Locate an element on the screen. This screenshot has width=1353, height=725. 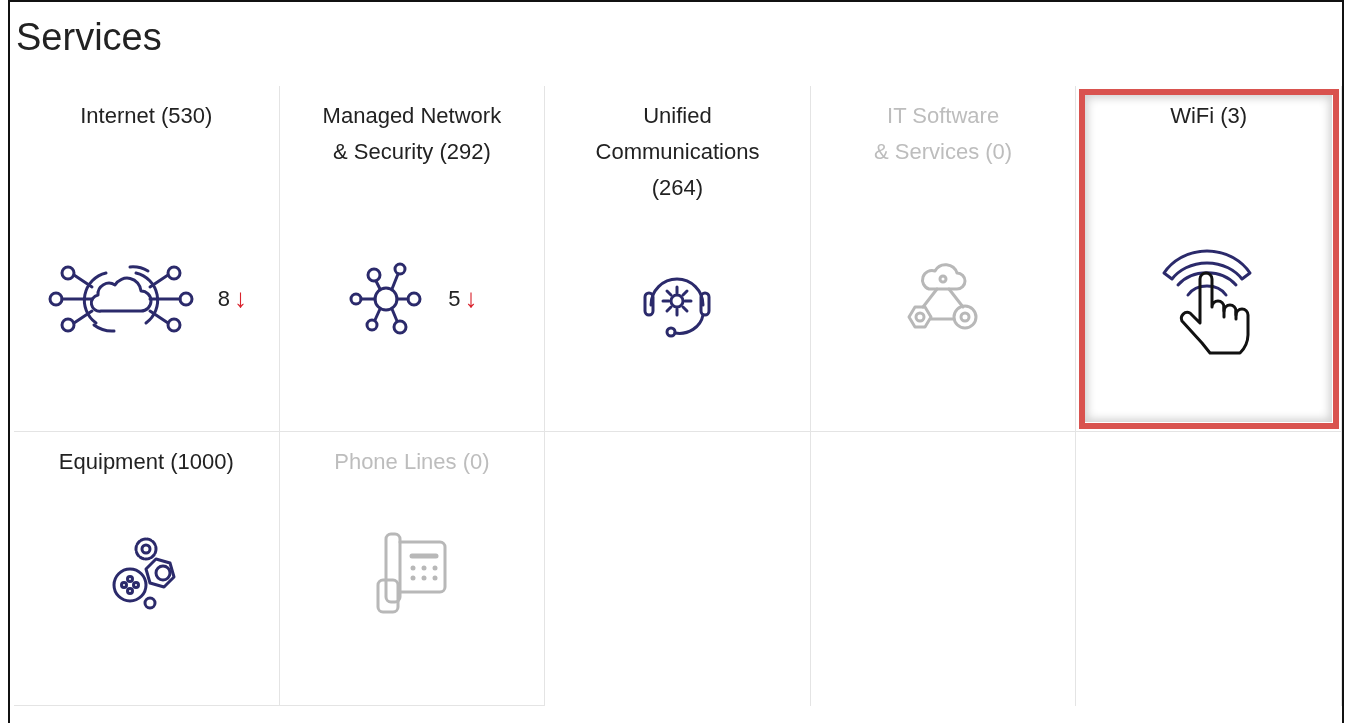
alert-count: 8 is located at coordinates (223, 298).